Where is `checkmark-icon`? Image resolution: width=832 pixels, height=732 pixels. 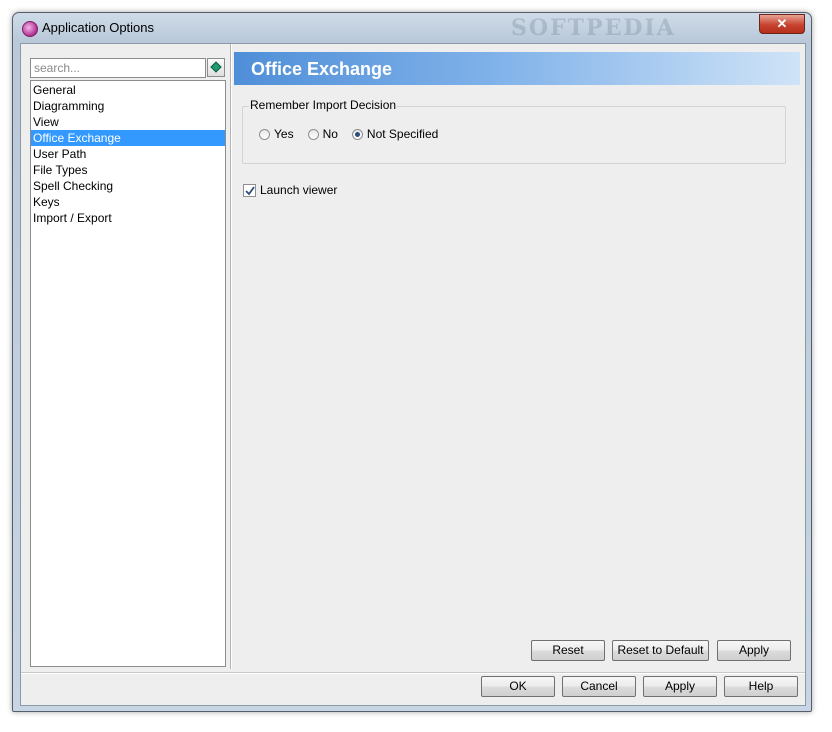
checkmark-icon is located at coordinates (250, 190).